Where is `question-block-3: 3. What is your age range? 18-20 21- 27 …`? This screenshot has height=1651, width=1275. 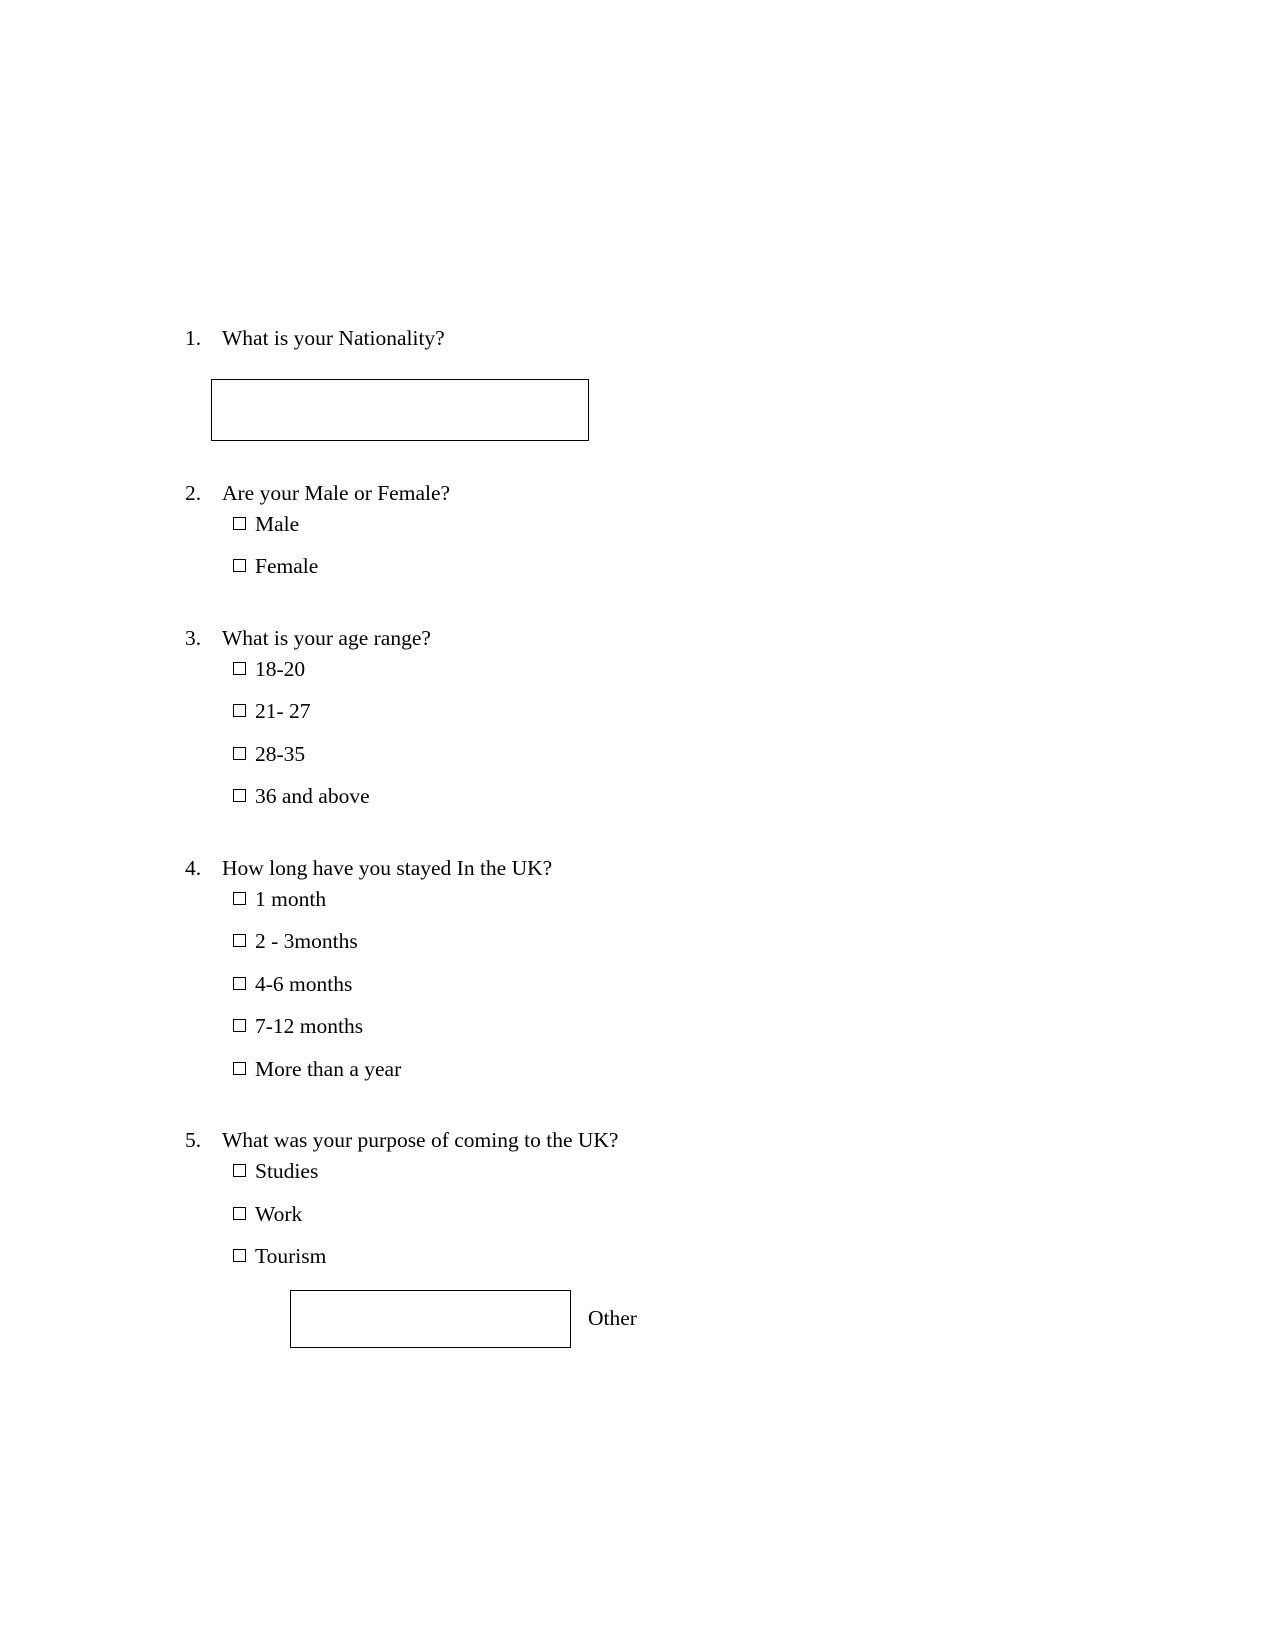
question-block-3: 3. What is your age range? 18-20 21- 27 … is located at coordinates (655, 716).